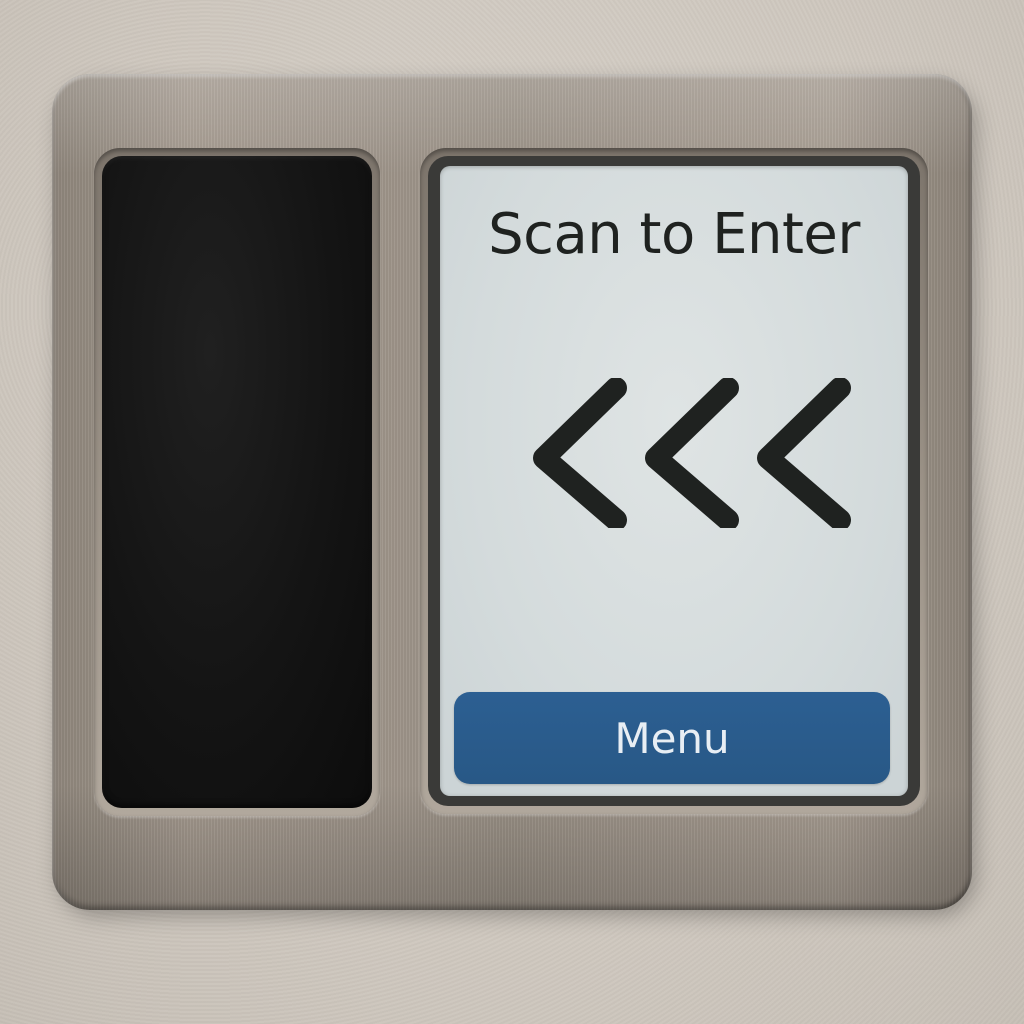 This screenshot has height=1024, width=1024. I want to click on scan-to-enter-title: Scan to Enter, so click(674, 234).